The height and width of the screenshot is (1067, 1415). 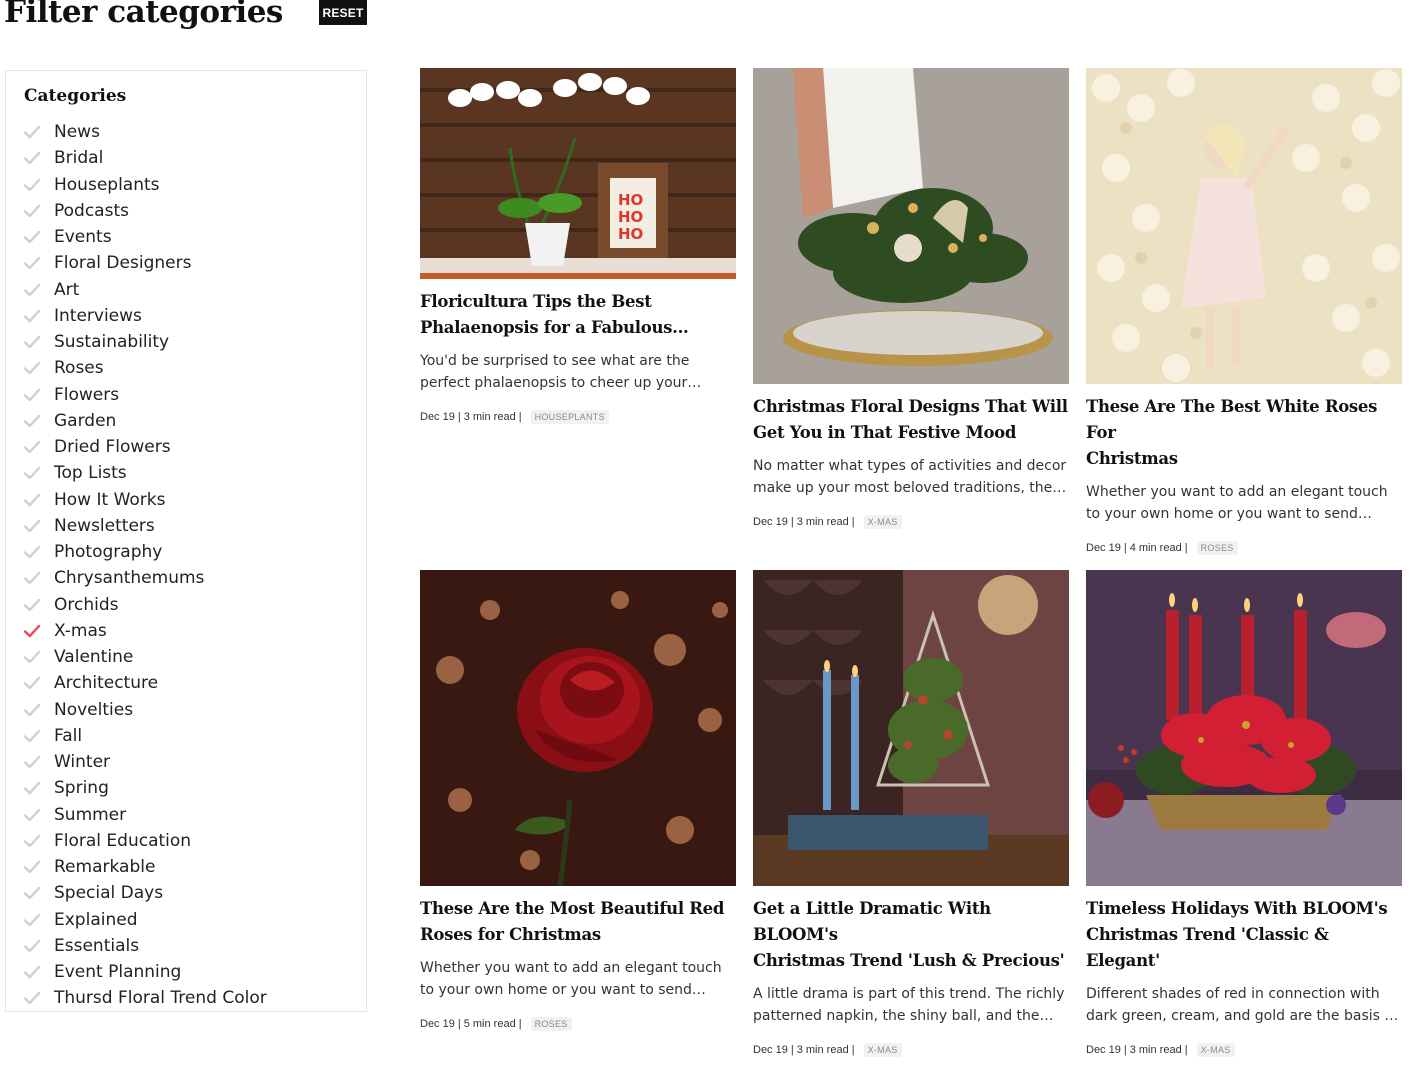 I want to click on article-title-line: Christmas Trend 'Lush & Precious', so click(x=909, y=960).